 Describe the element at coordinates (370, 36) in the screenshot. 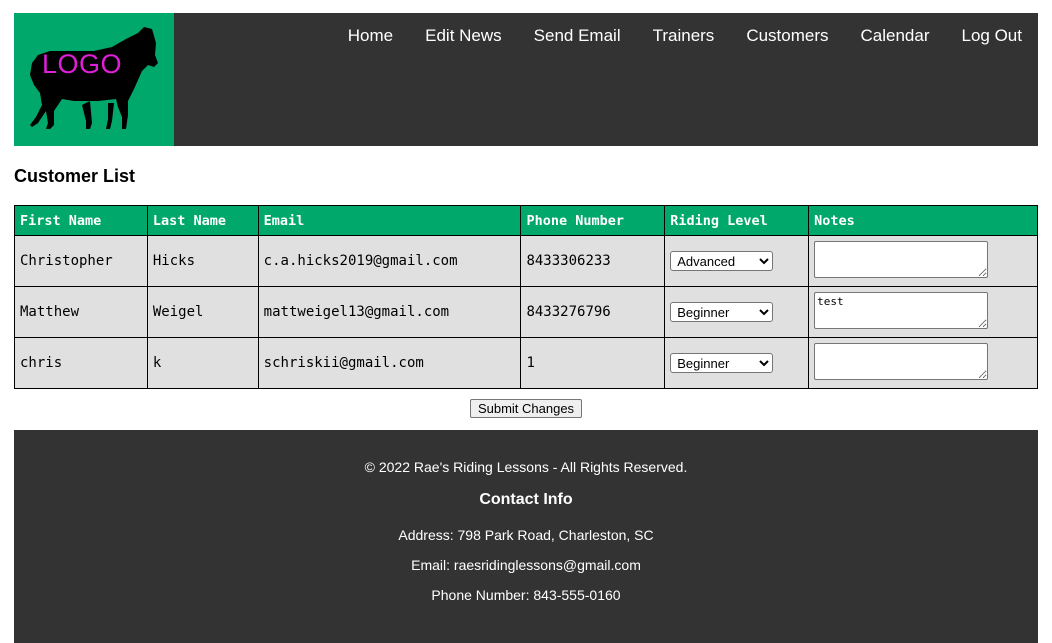

I see `nav-home: Home` at that location.